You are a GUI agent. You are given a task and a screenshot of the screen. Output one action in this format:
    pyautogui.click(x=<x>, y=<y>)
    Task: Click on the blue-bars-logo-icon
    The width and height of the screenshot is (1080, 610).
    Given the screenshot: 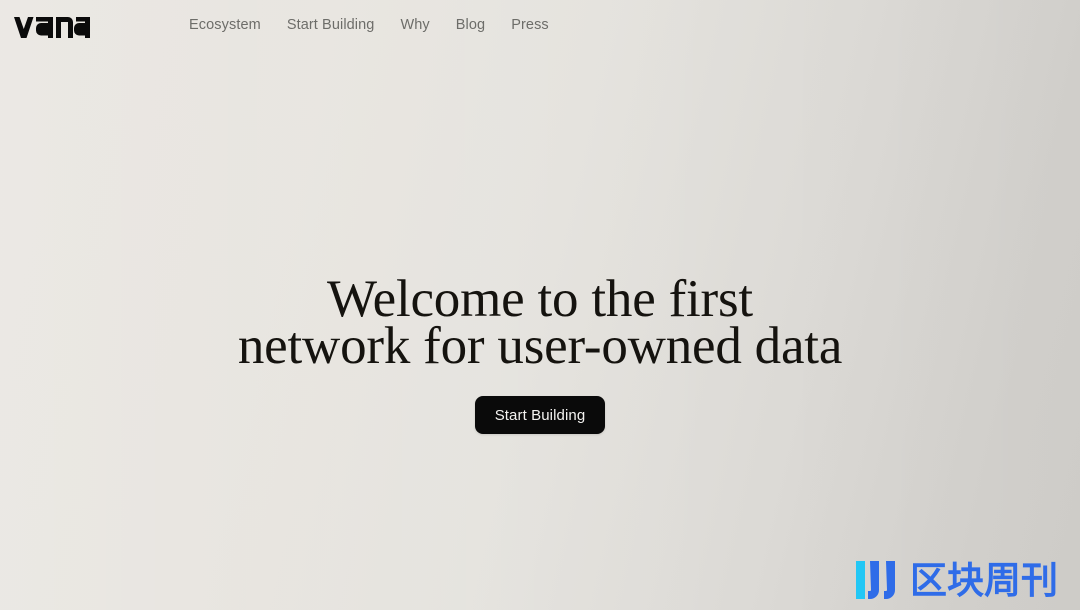 What is the action you would take?
    pyautogui.click(x=878, y=580)
    